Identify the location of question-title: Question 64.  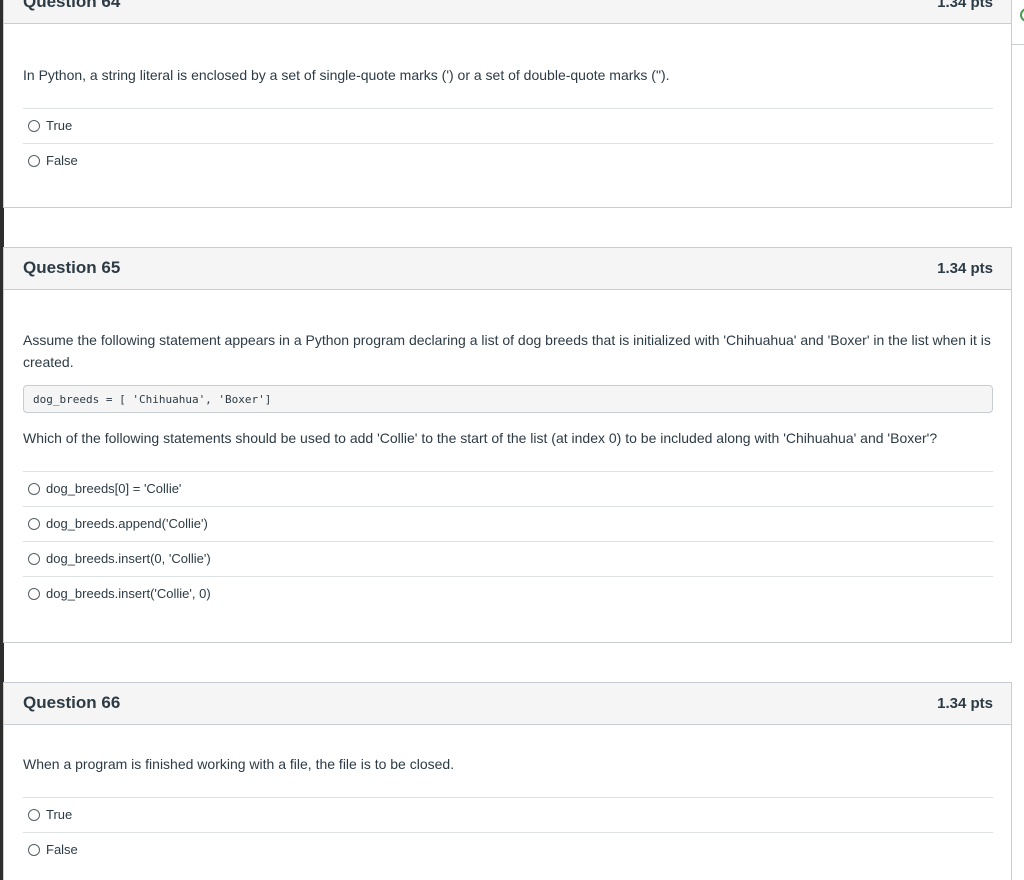
(72, 5).